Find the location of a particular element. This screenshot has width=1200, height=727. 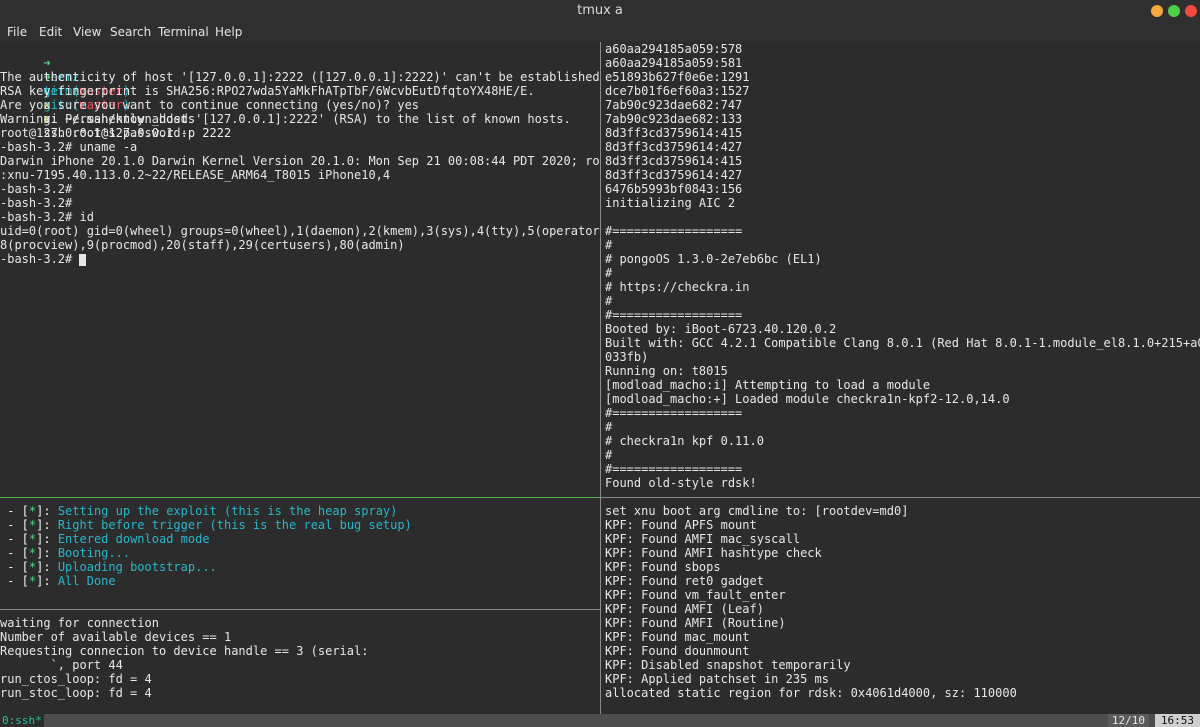

log-line: # https://checkra.in is located at coordinates (677, 287).